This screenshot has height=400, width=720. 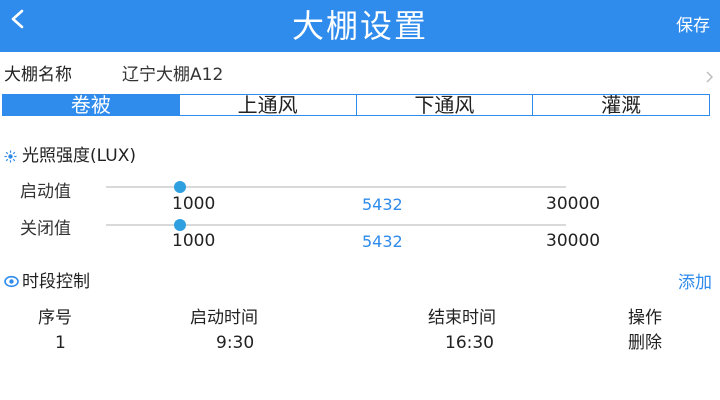 What do you see at coordinates (60, 343) in the screenshot?
I see `row-index: 1` at bounding box center [60, 343].